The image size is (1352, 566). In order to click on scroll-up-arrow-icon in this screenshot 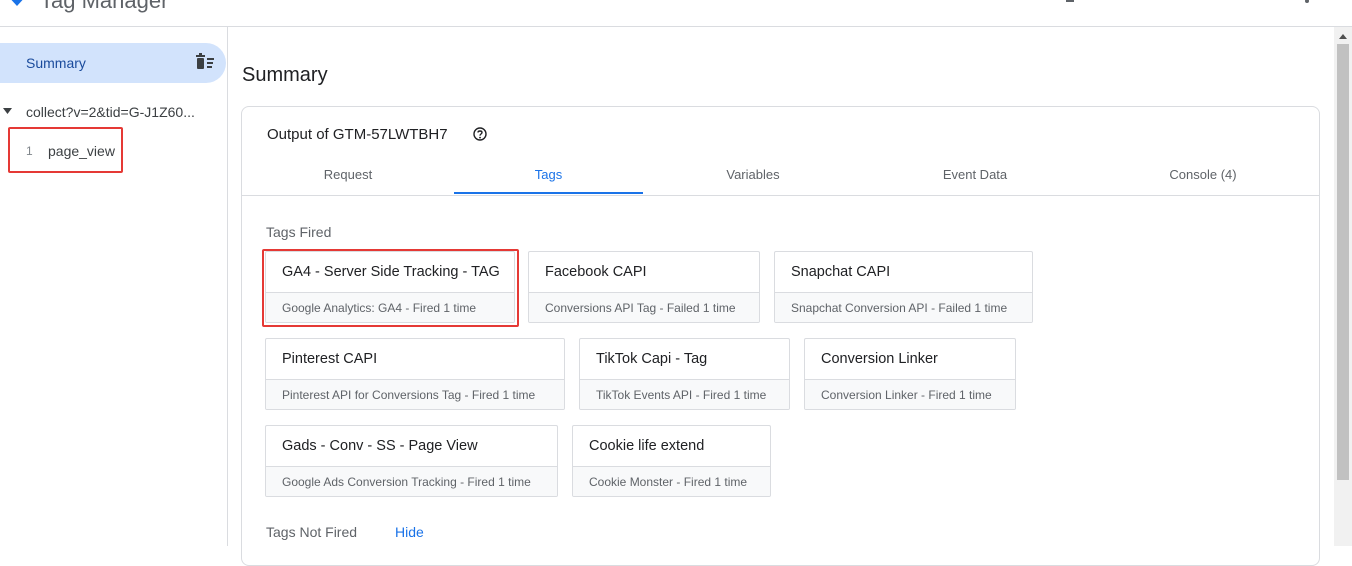, I will do `click(1343, 36)`.